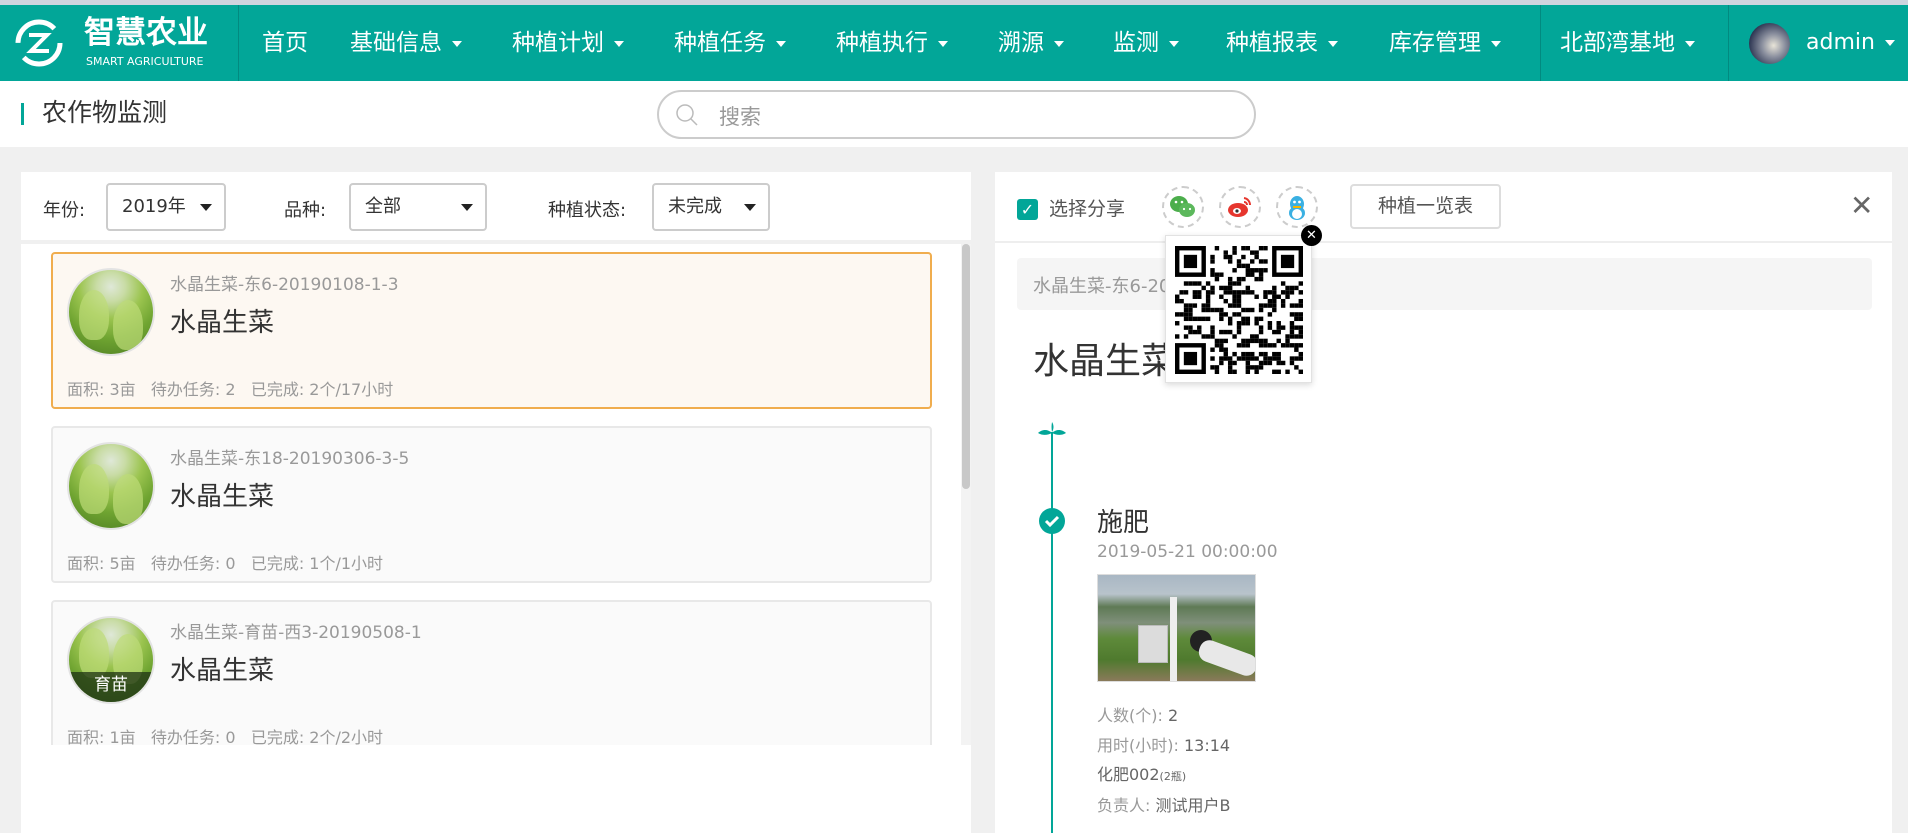  I want to click on crop-stats: 面积: 5亩 待办任务: 0 已完成: 1个/1小时, so click(225, 563).